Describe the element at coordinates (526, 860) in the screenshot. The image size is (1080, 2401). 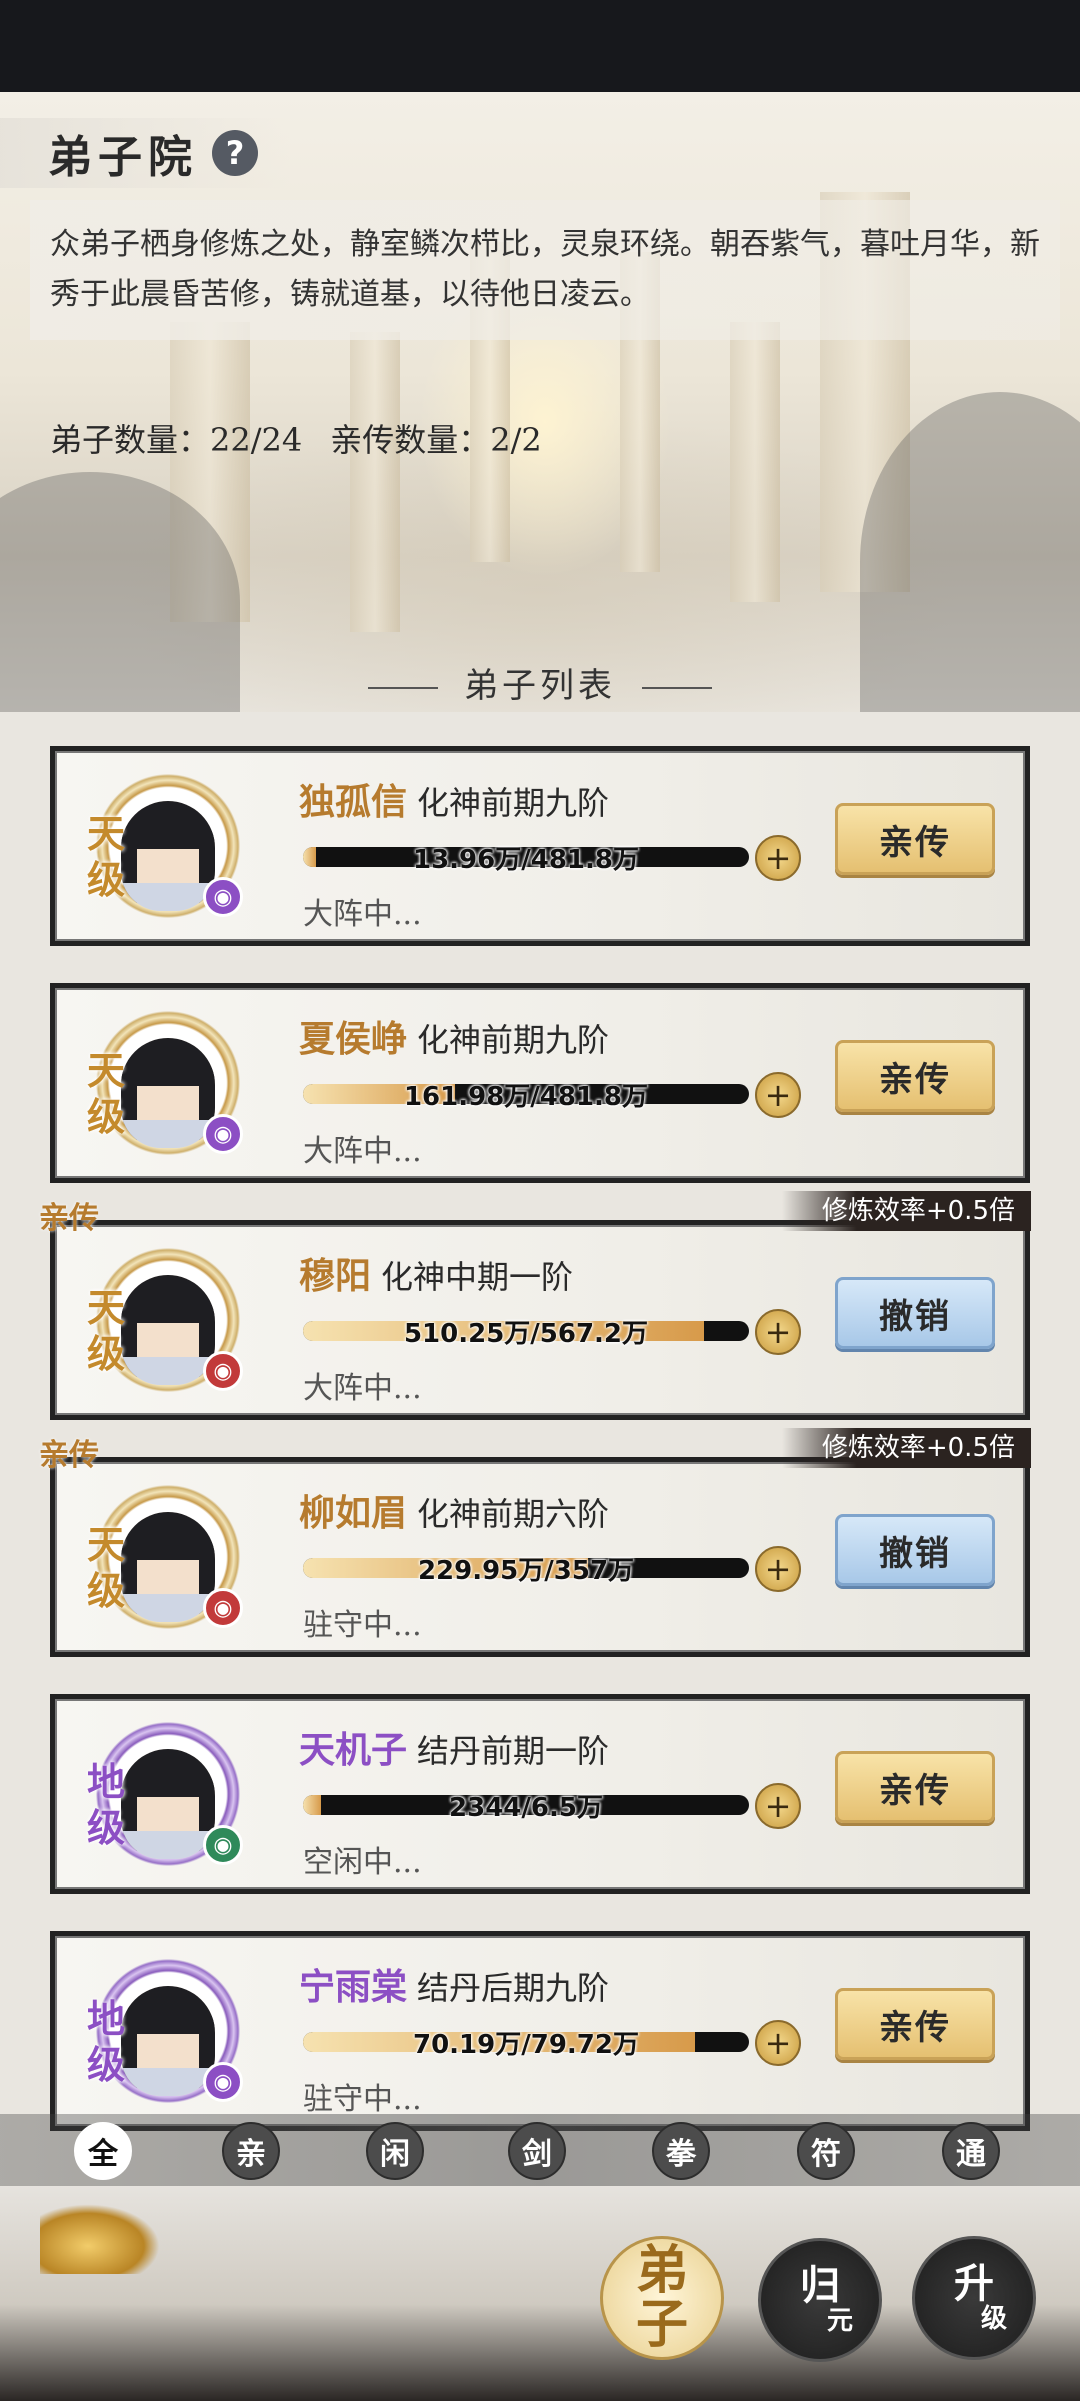
I see `progress-text: 13.96万/481.8万` at that location.